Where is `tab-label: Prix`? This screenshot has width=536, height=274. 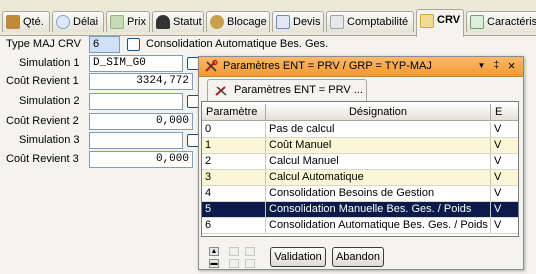 tab-label: Prix is located at coordinates (136, 22).